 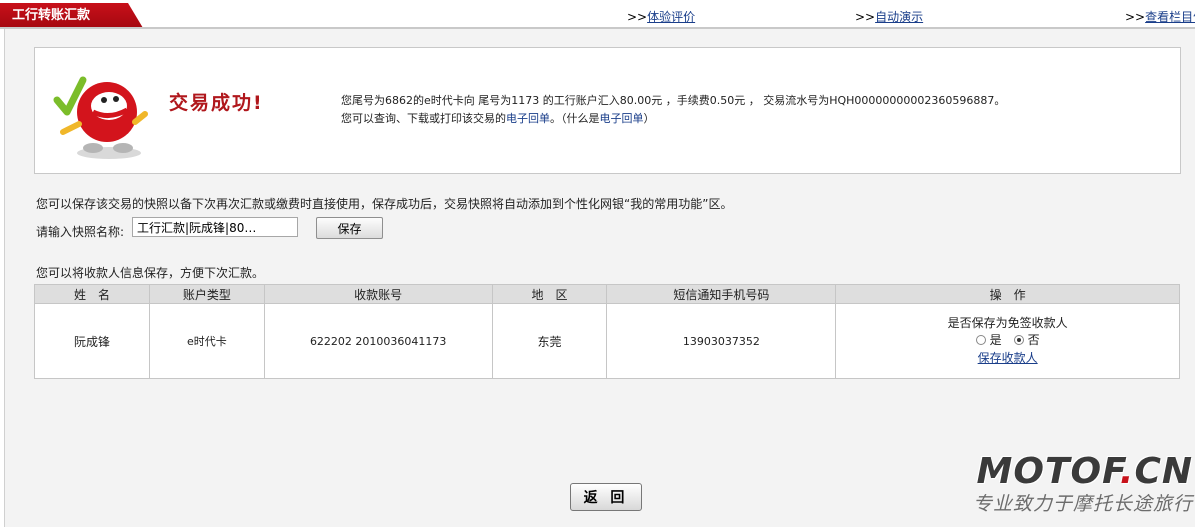 What do you see at coordinates (597, 14) in the screenshot?
I see `top-bar: 工行转账汇款 >>体验评价 >>自动演示 >>查看栏目信` at bounding box center [597, 14].